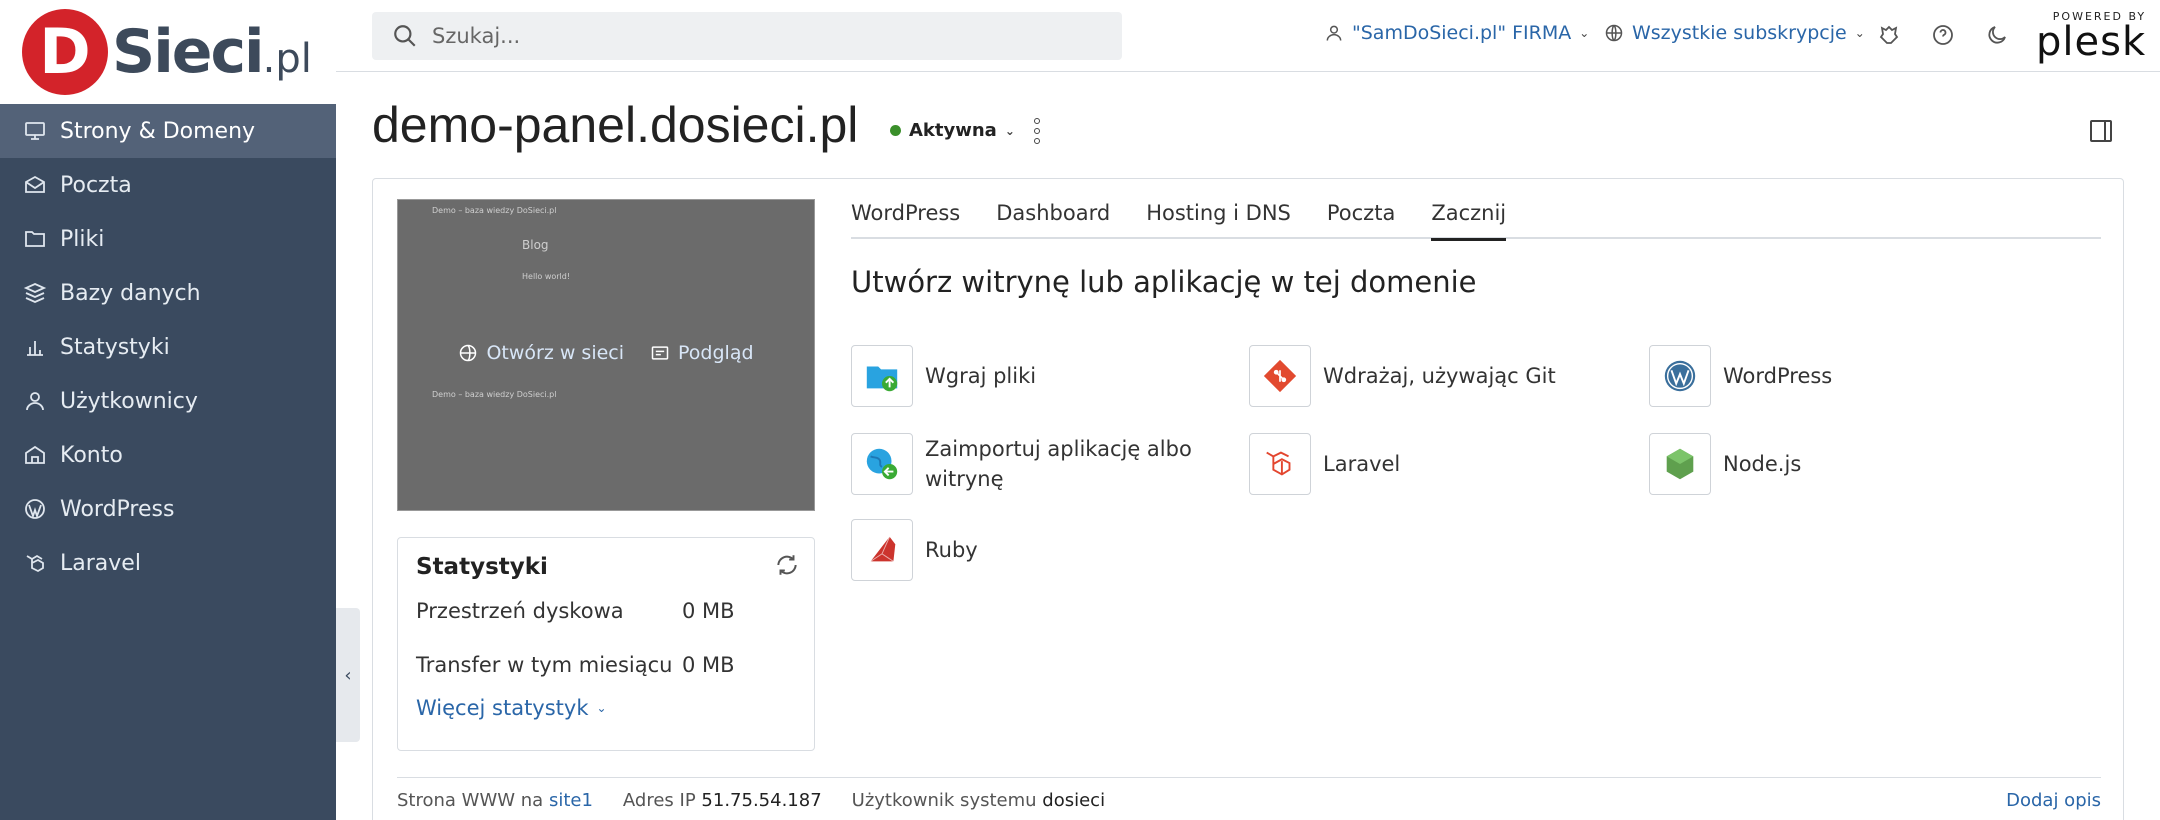  I want to click on preview-site-name: Demo – baza wiedzy DoSieci.pl, so click(494, 210).